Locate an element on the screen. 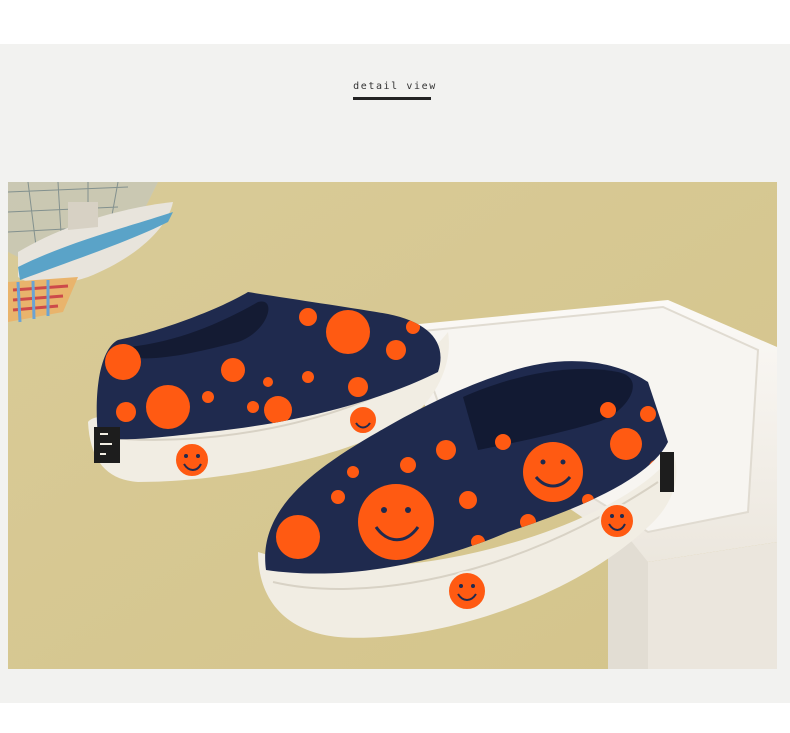 The image size is (790, 733). title-underline is located at coordinates (392, 98).